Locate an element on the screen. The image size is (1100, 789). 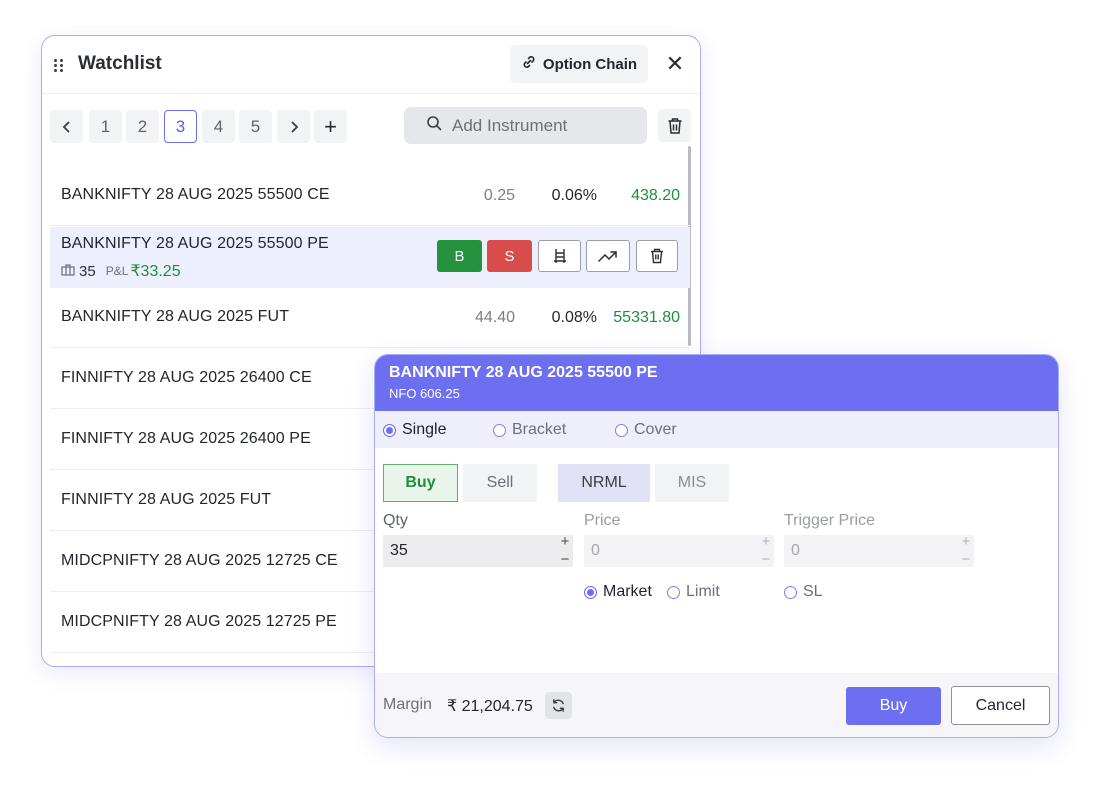
price-stepper: + − is located at coordinates (766, 550).